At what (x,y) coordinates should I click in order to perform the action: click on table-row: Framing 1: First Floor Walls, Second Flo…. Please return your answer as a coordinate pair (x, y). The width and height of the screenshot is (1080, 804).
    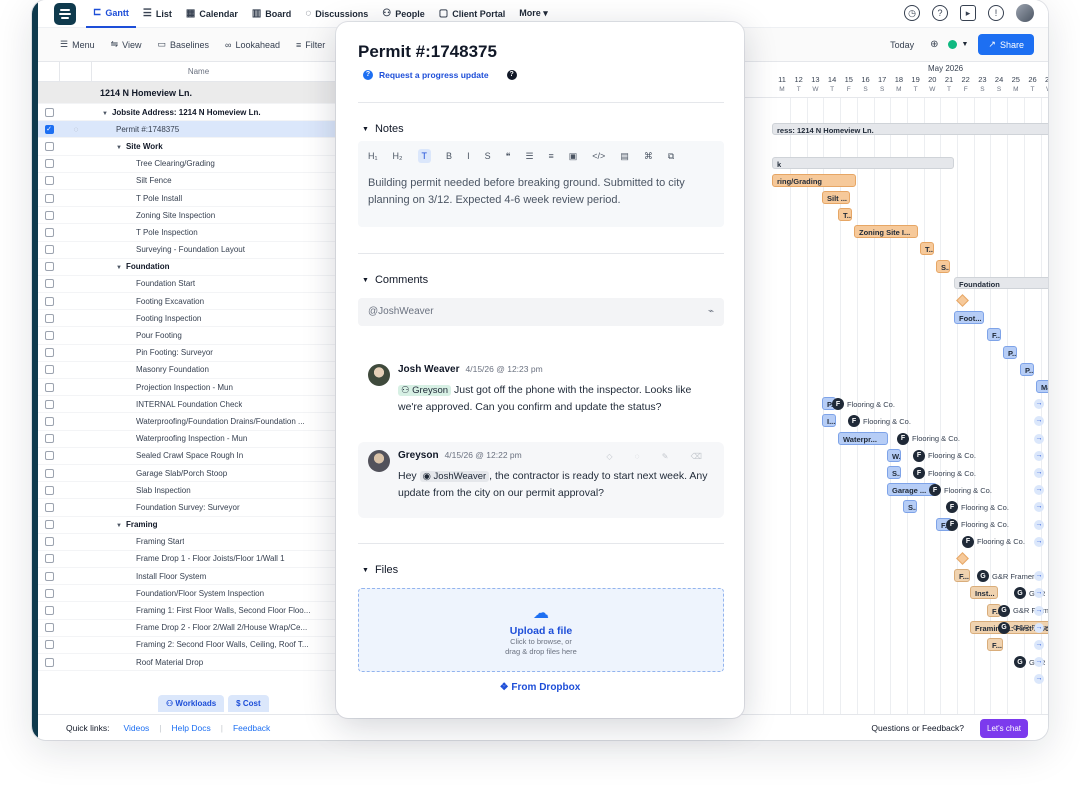
    Looking at the image, I should click on (198, 611).